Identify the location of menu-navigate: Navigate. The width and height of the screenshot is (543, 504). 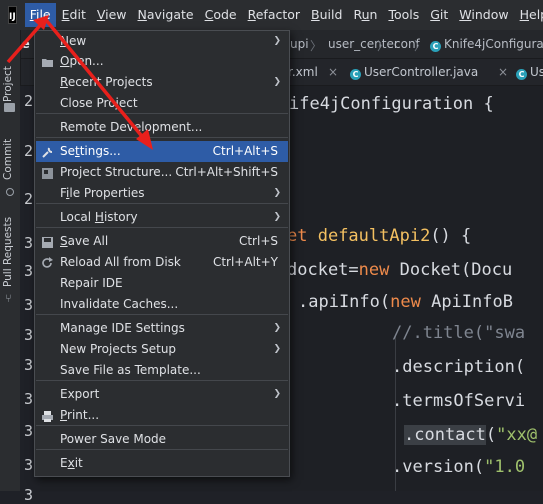
(166, 15).